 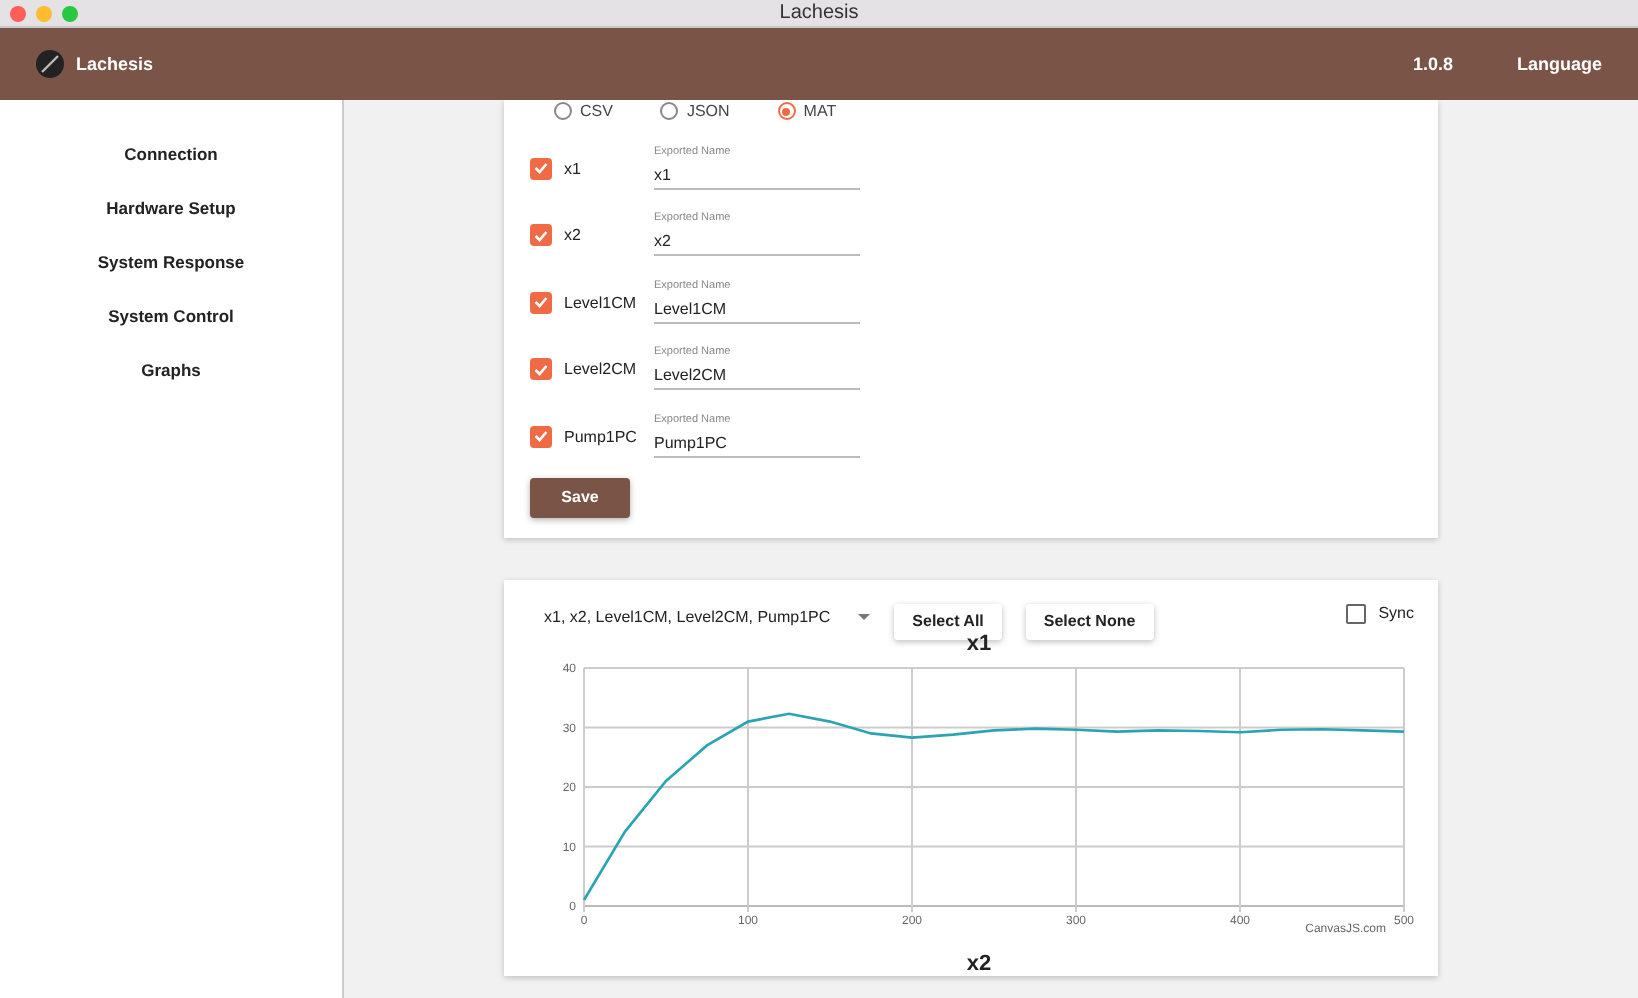 What do you see at coordinates (695, 111) in the screenshot?
I see `format-radio: JSON` at bounding box center [695, 111].